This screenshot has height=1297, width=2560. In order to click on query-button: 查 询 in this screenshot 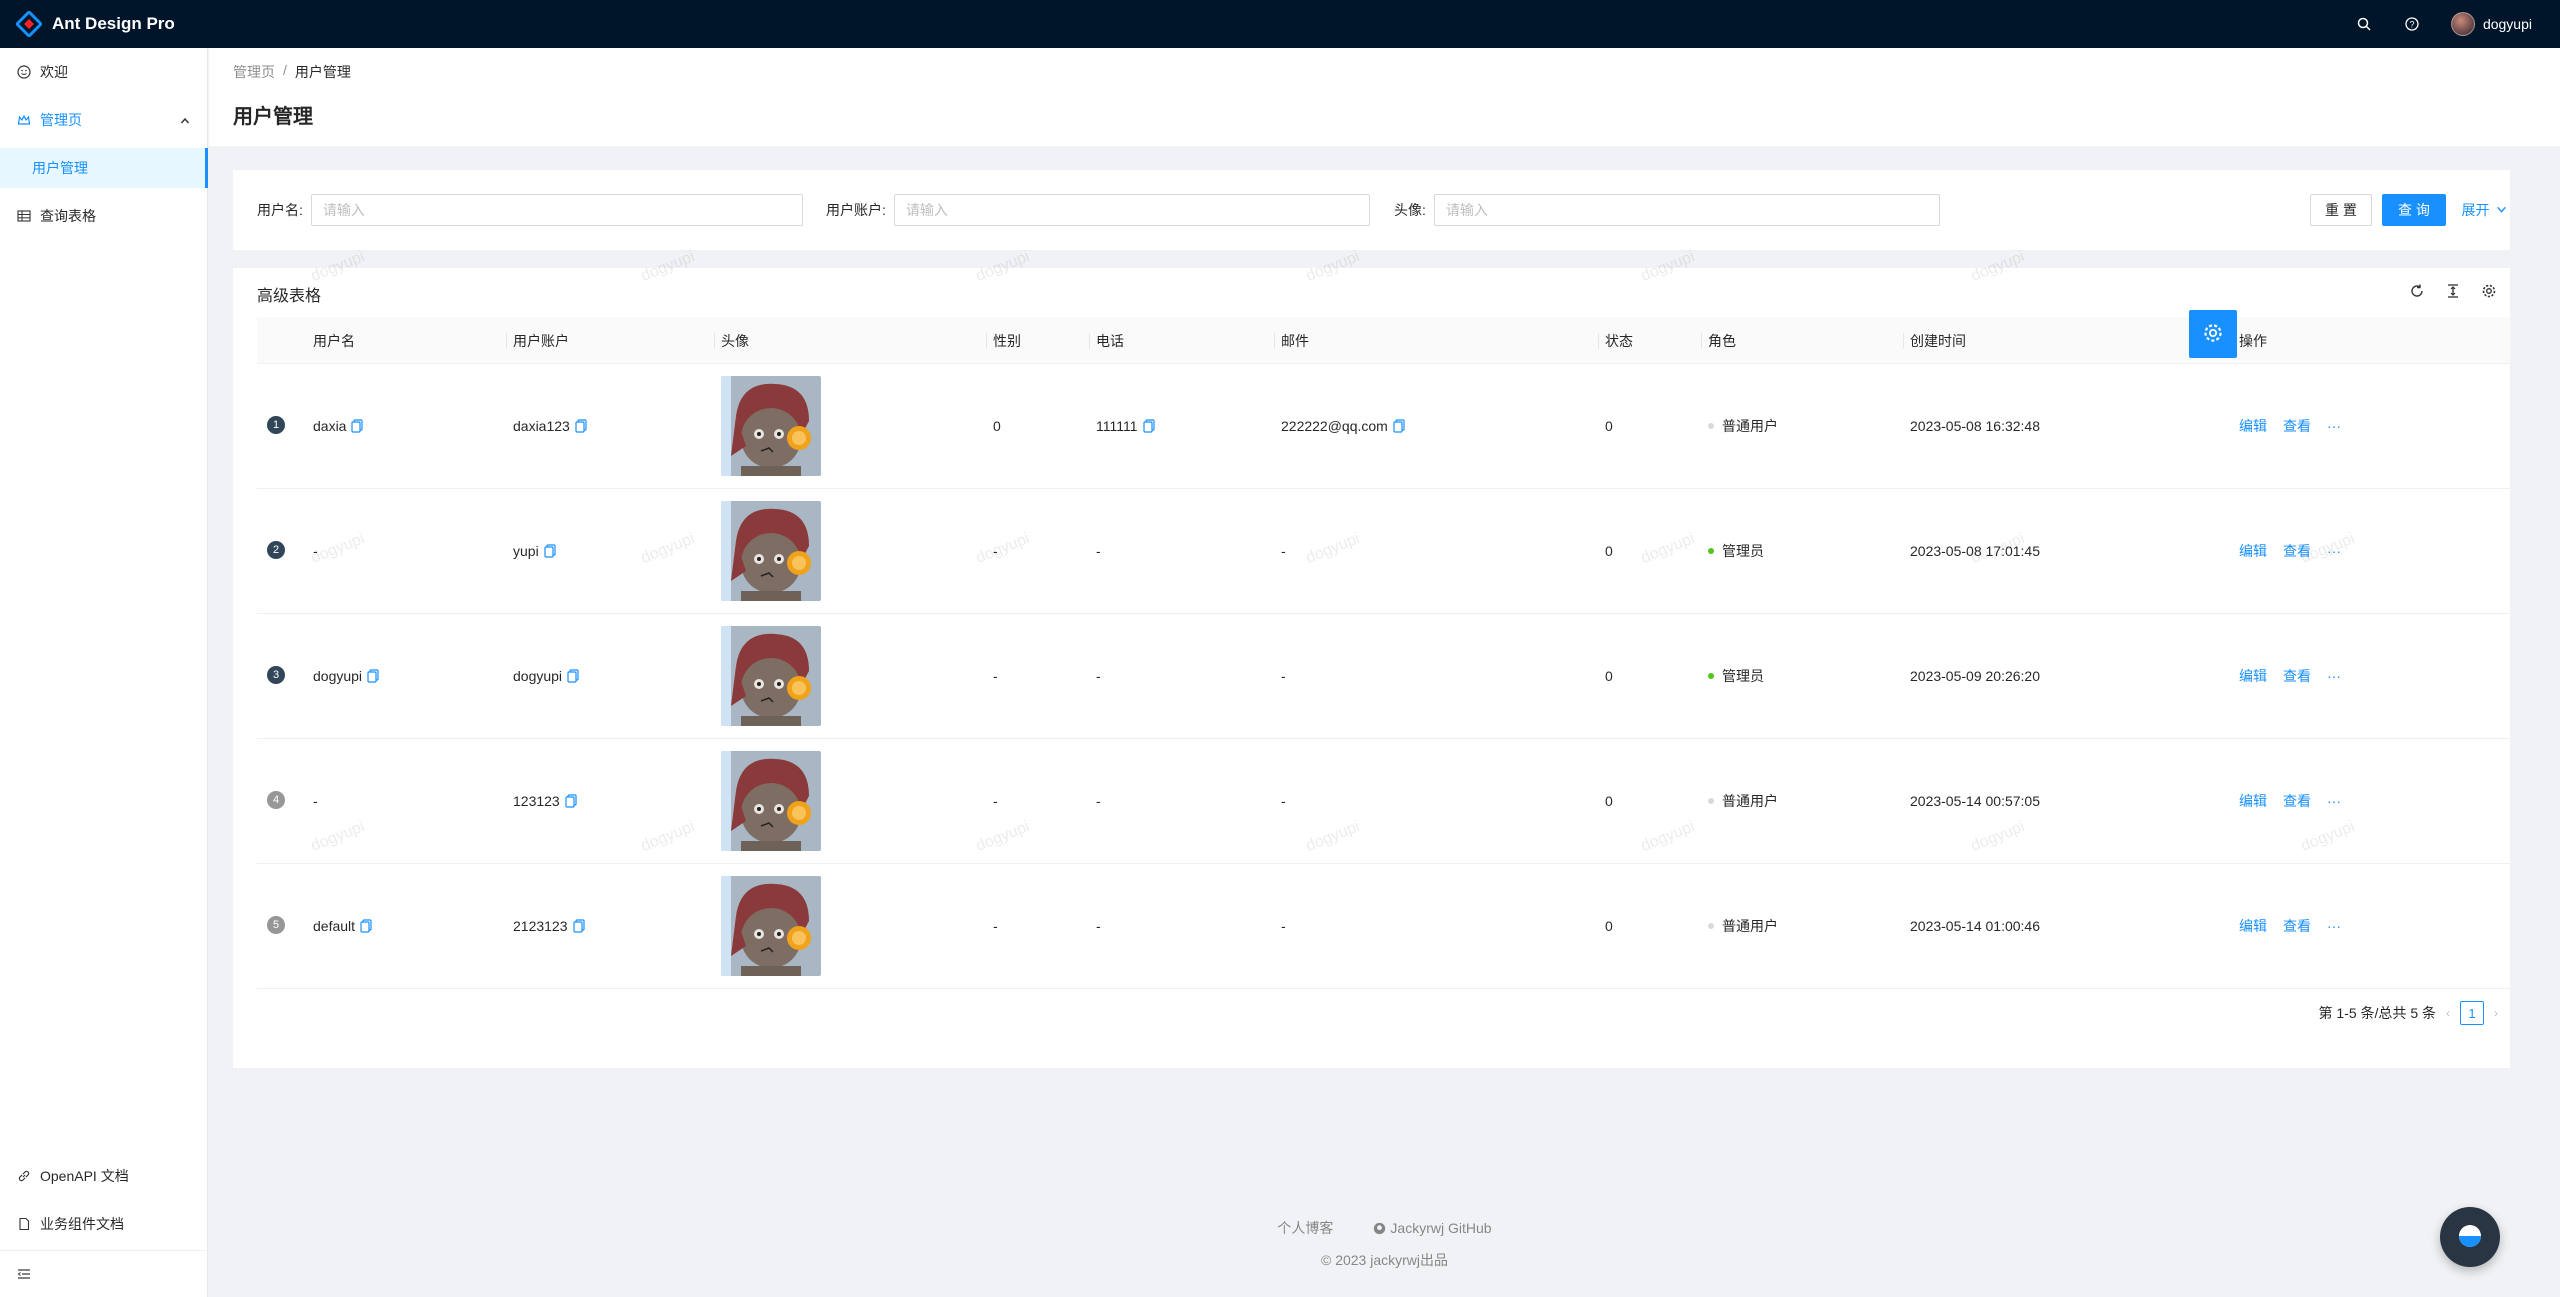, I will do `click(2414, 210)`.